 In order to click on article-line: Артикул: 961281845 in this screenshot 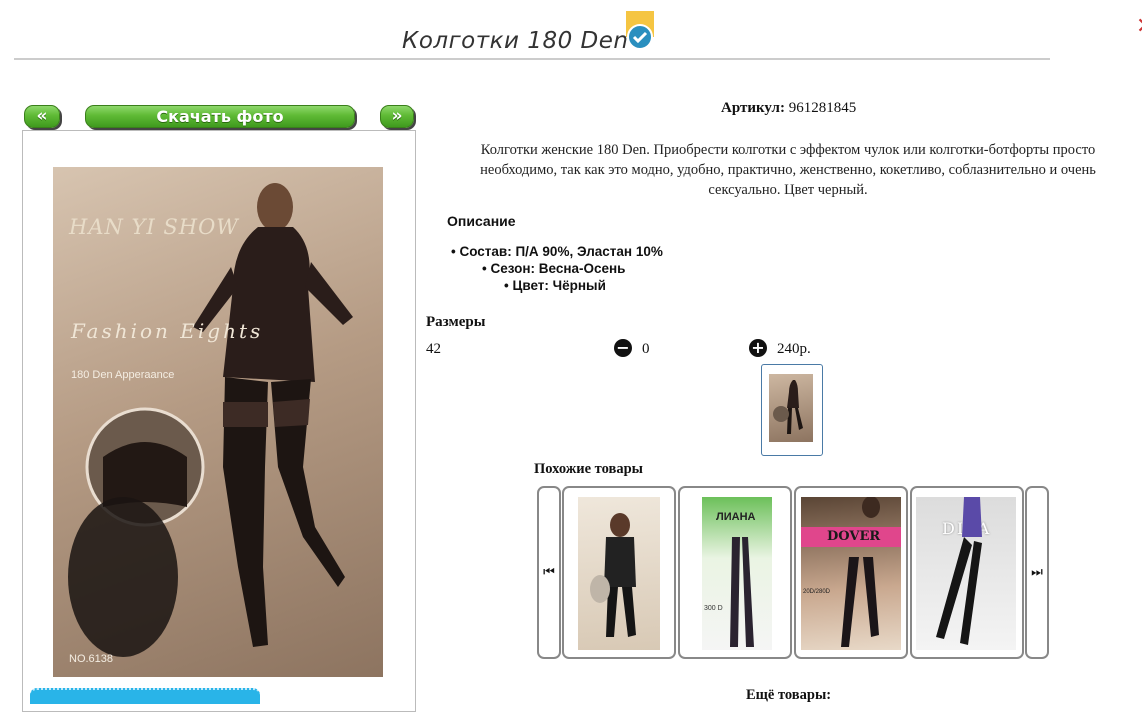, I will do `click(788, 108)`.